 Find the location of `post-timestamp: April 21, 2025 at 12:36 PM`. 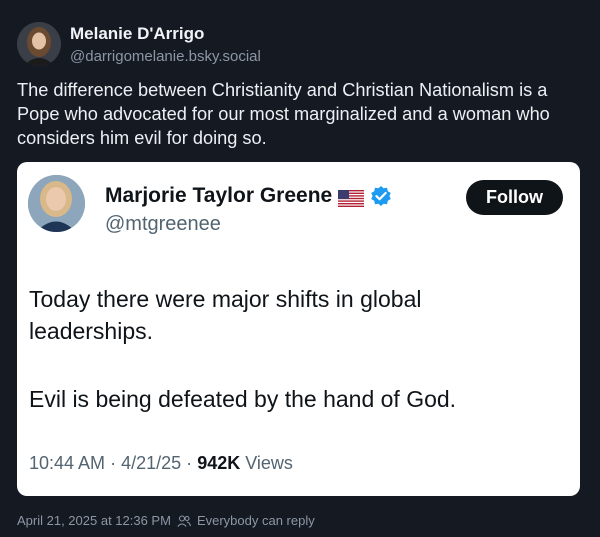

post-timestamp: April 21, 2025 at 12:36 PM is located at coordinates (94, 520).